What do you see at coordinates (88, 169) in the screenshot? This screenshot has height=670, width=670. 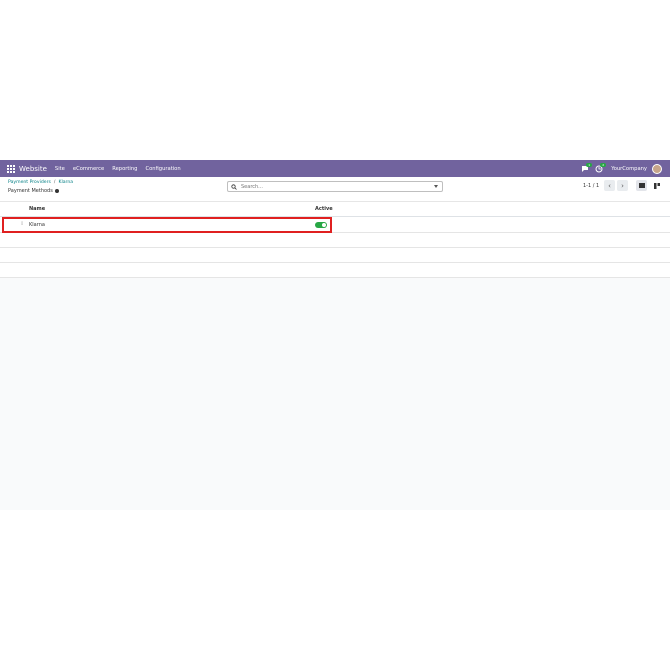 I see `menu-ecommerce: eCommerce` at bounding box center [88, 169].